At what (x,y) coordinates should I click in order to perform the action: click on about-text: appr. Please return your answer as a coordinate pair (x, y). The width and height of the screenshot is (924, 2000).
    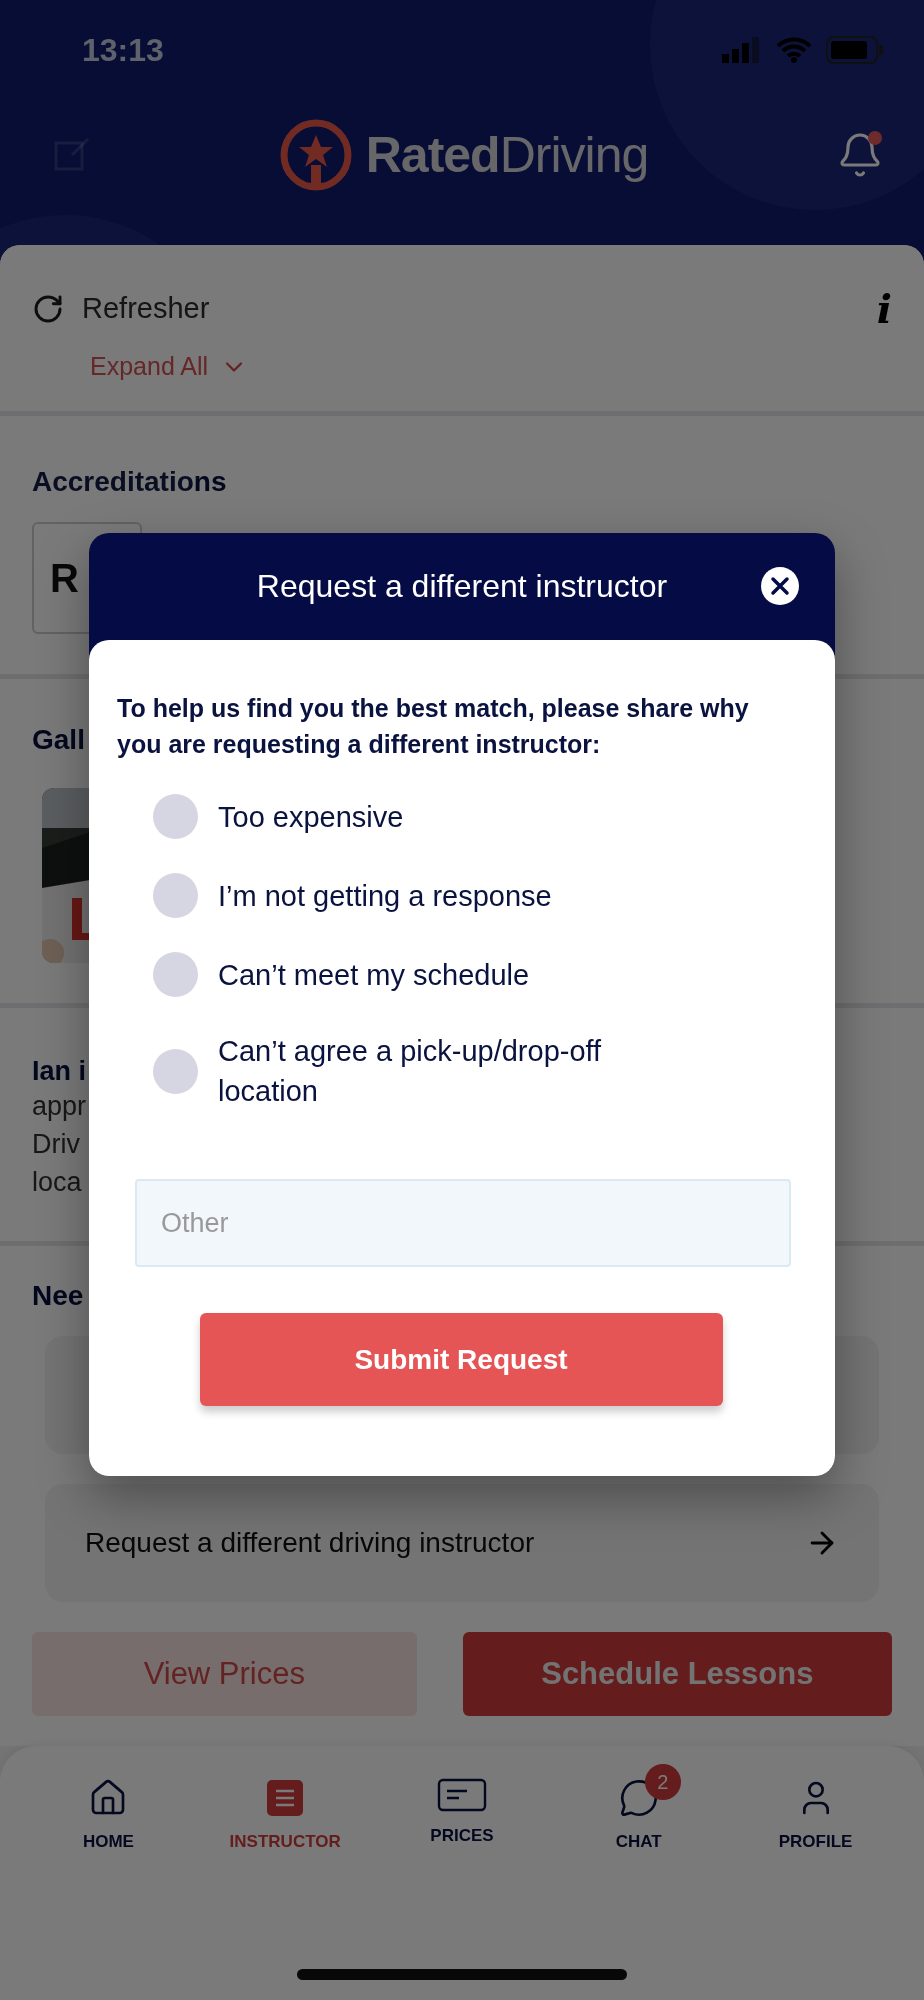
    Looking at the image, I should click on (59, 1106).